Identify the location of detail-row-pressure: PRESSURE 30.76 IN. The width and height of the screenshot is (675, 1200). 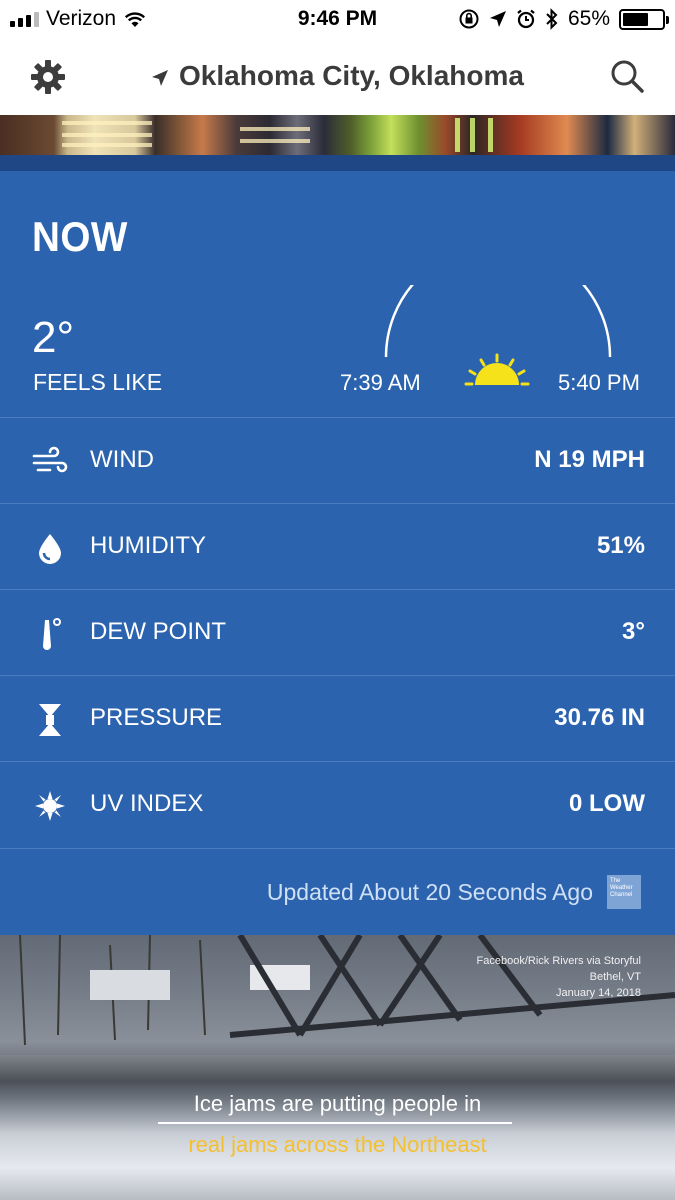
(337, 718).